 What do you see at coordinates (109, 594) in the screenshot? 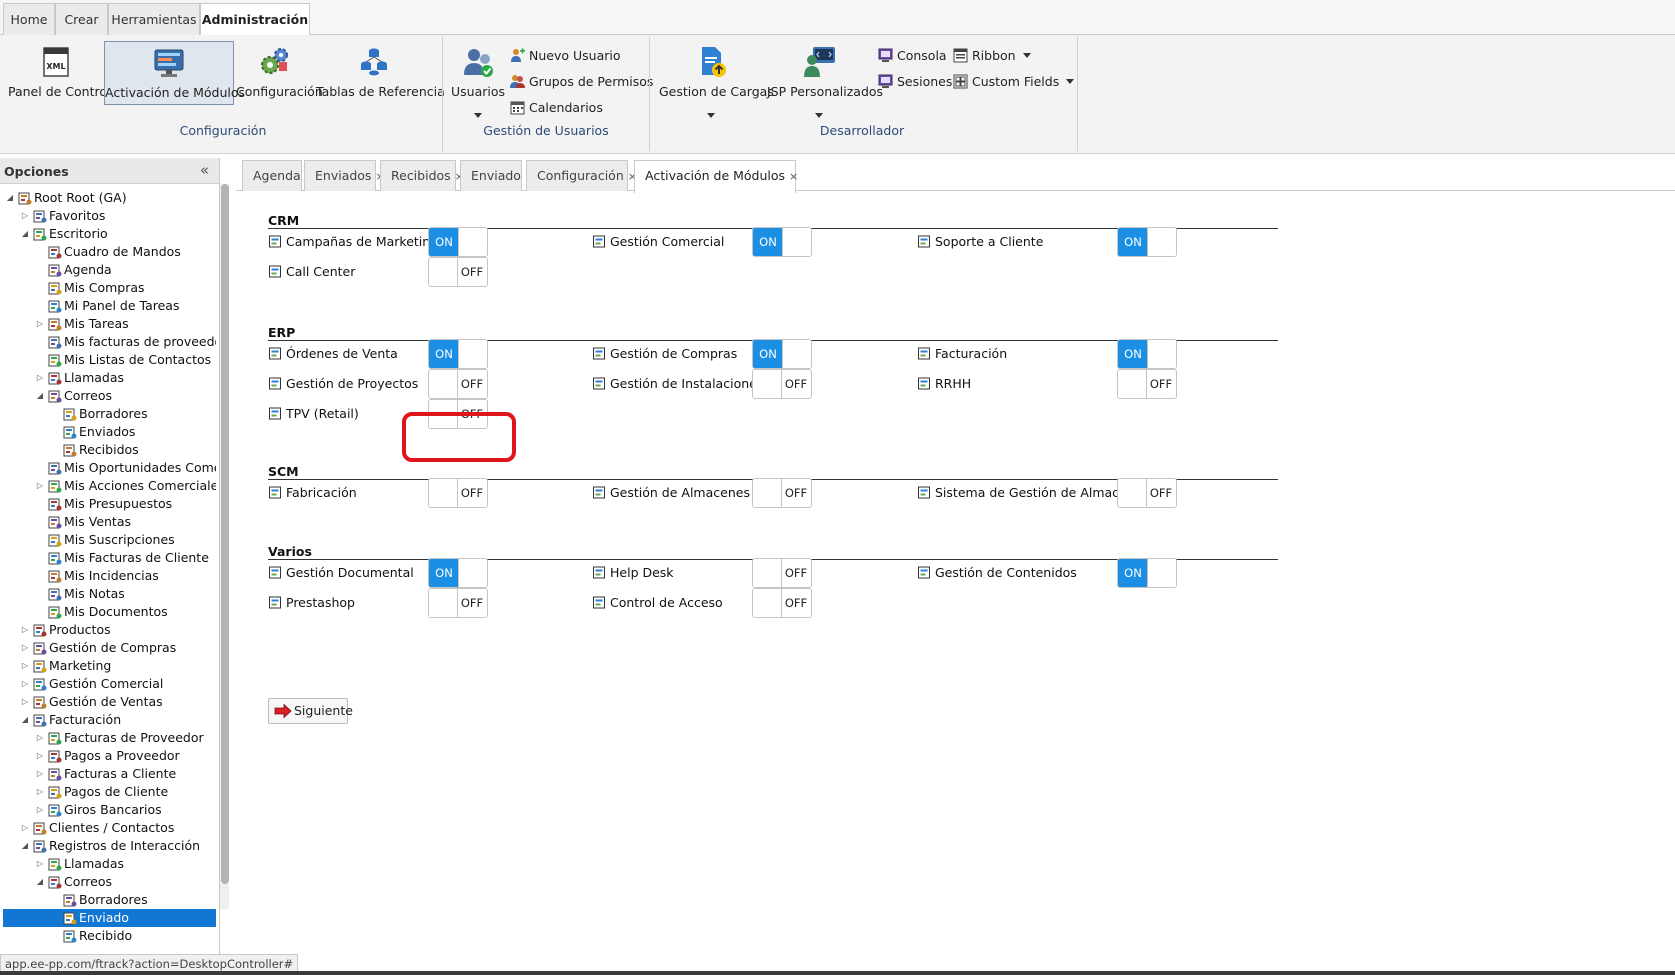
I see `tree-item: Mis Notas` at bounding box center [109, 594].